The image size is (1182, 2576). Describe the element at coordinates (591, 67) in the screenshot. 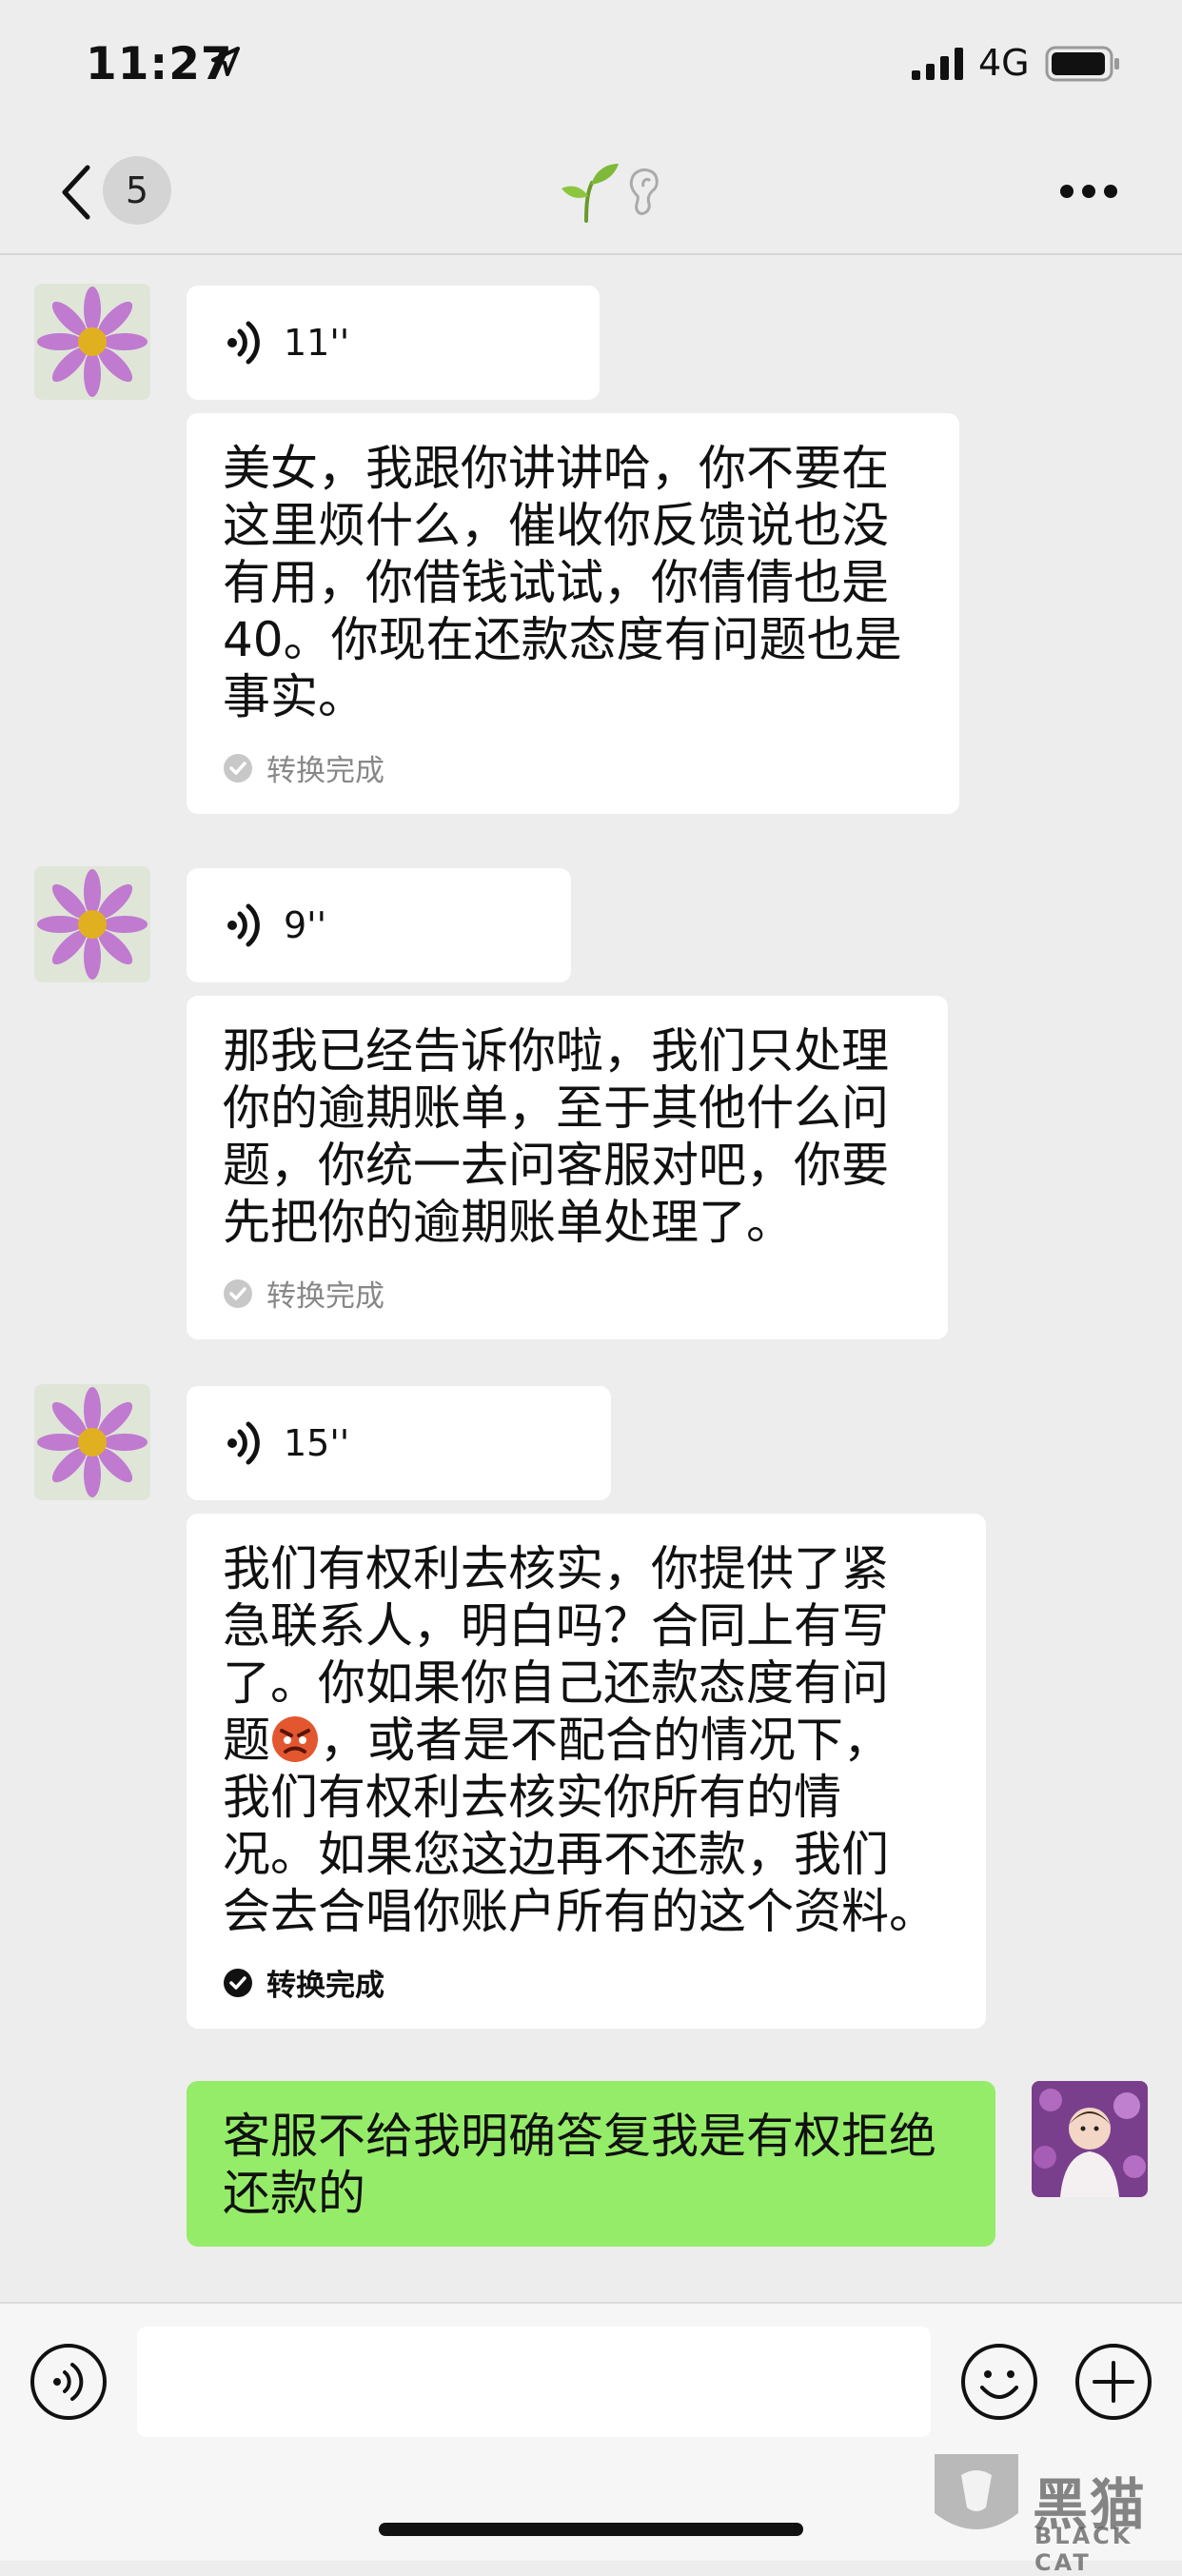

I see `status-bar: 11:27 4G` at that location.